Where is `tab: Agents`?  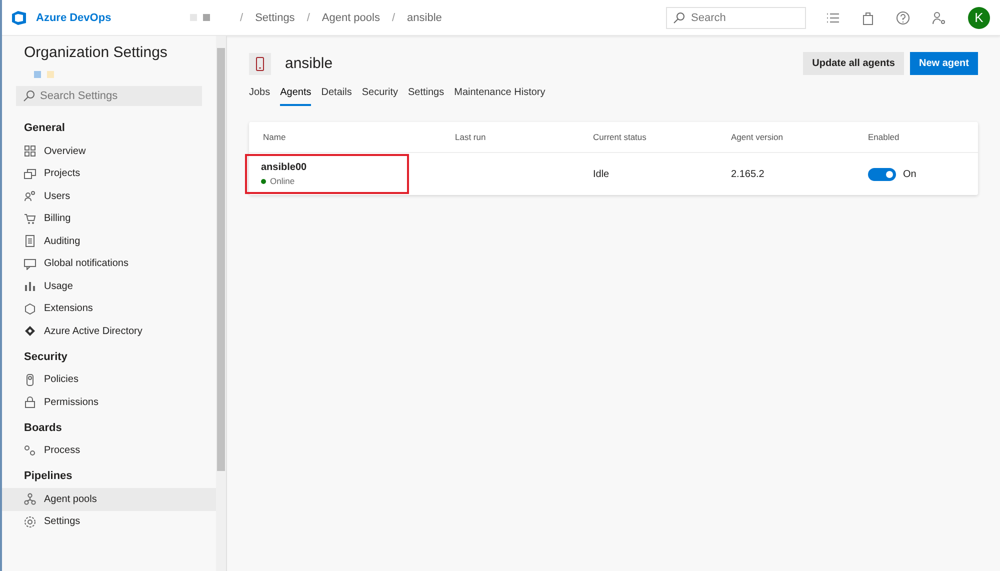
tab: Agents is located at coordinates (296, 93).